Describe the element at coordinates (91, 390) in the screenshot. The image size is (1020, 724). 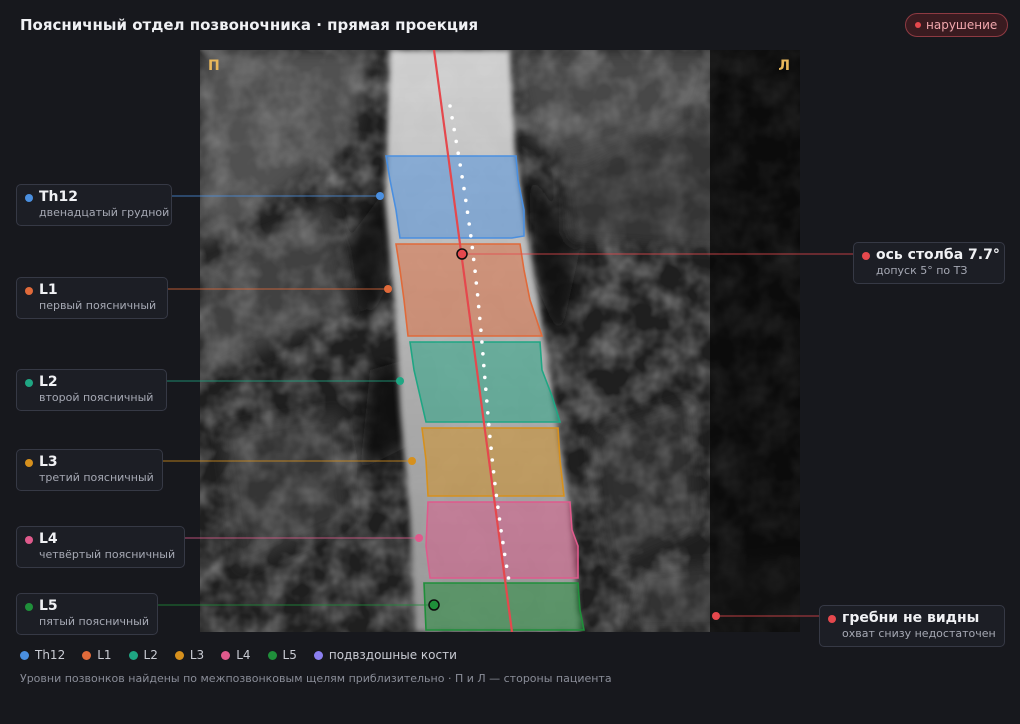
I see `vertebra-card-l2: L2 второй поясничный` at that location.